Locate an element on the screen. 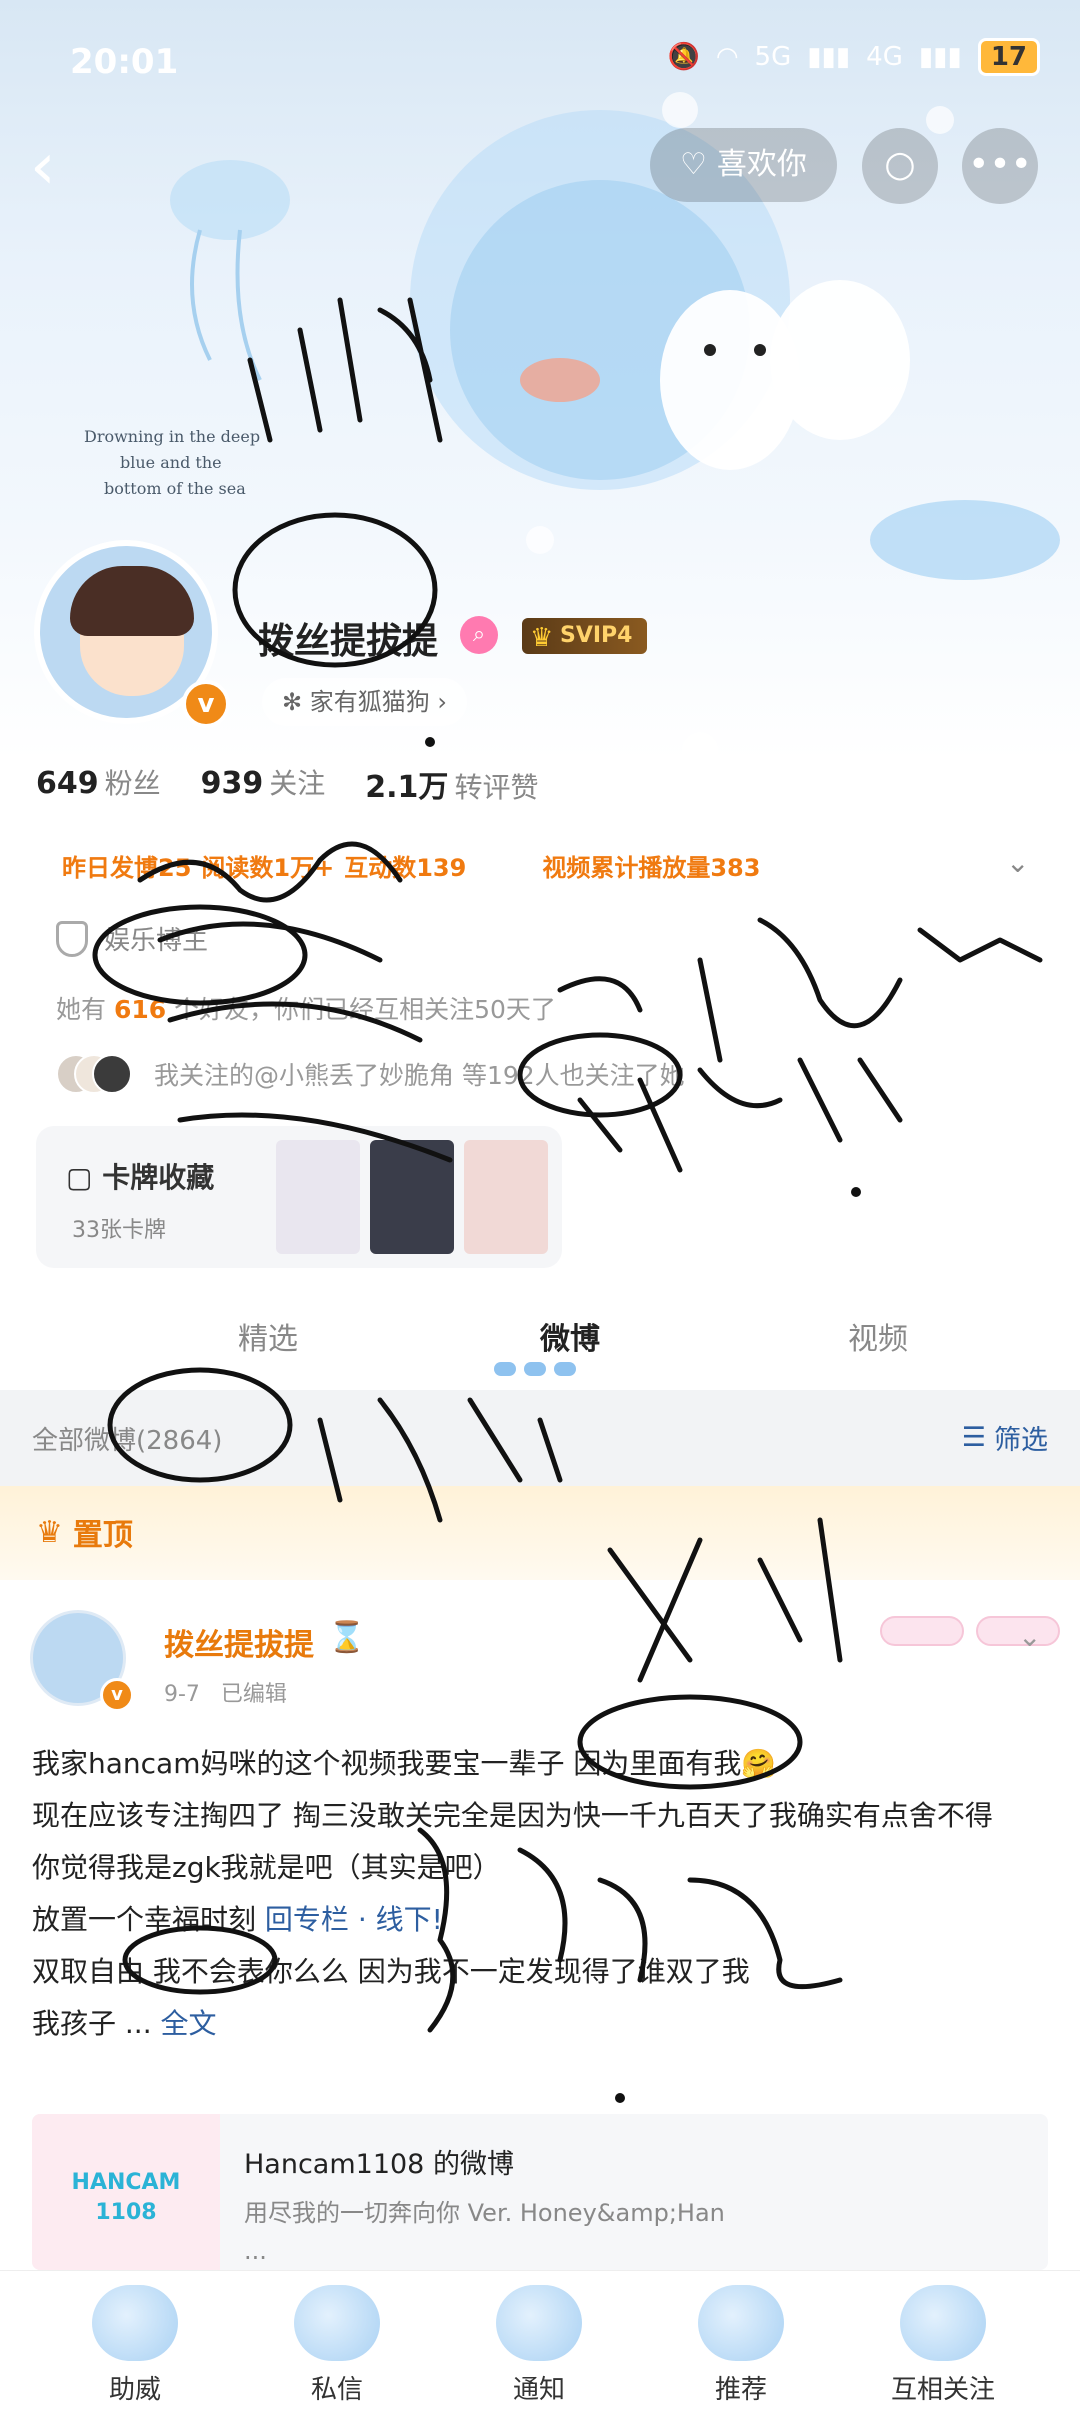  nav-label: 互相关注 is located at coordinates (942, 2390).